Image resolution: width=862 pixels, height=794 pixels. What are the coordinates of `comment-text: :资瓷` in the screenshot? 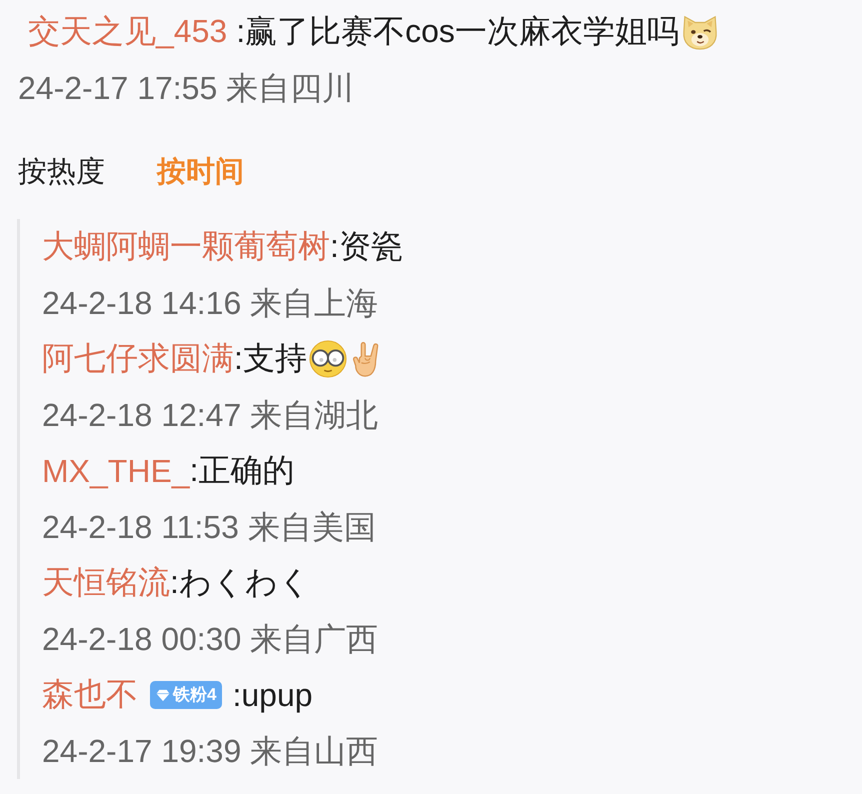 It's located at (366, 246).